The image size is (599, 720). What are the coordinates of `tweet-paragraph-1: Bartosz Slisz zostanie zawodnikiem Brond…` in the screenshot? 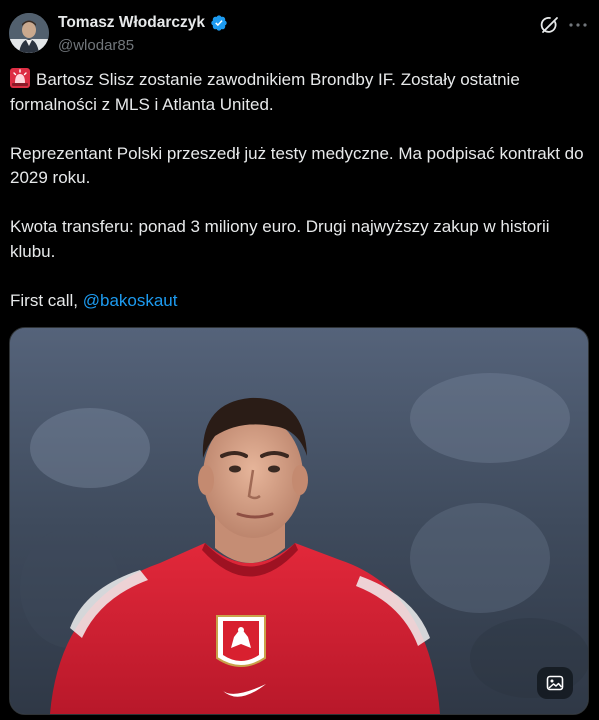 It's located at (302, 92).